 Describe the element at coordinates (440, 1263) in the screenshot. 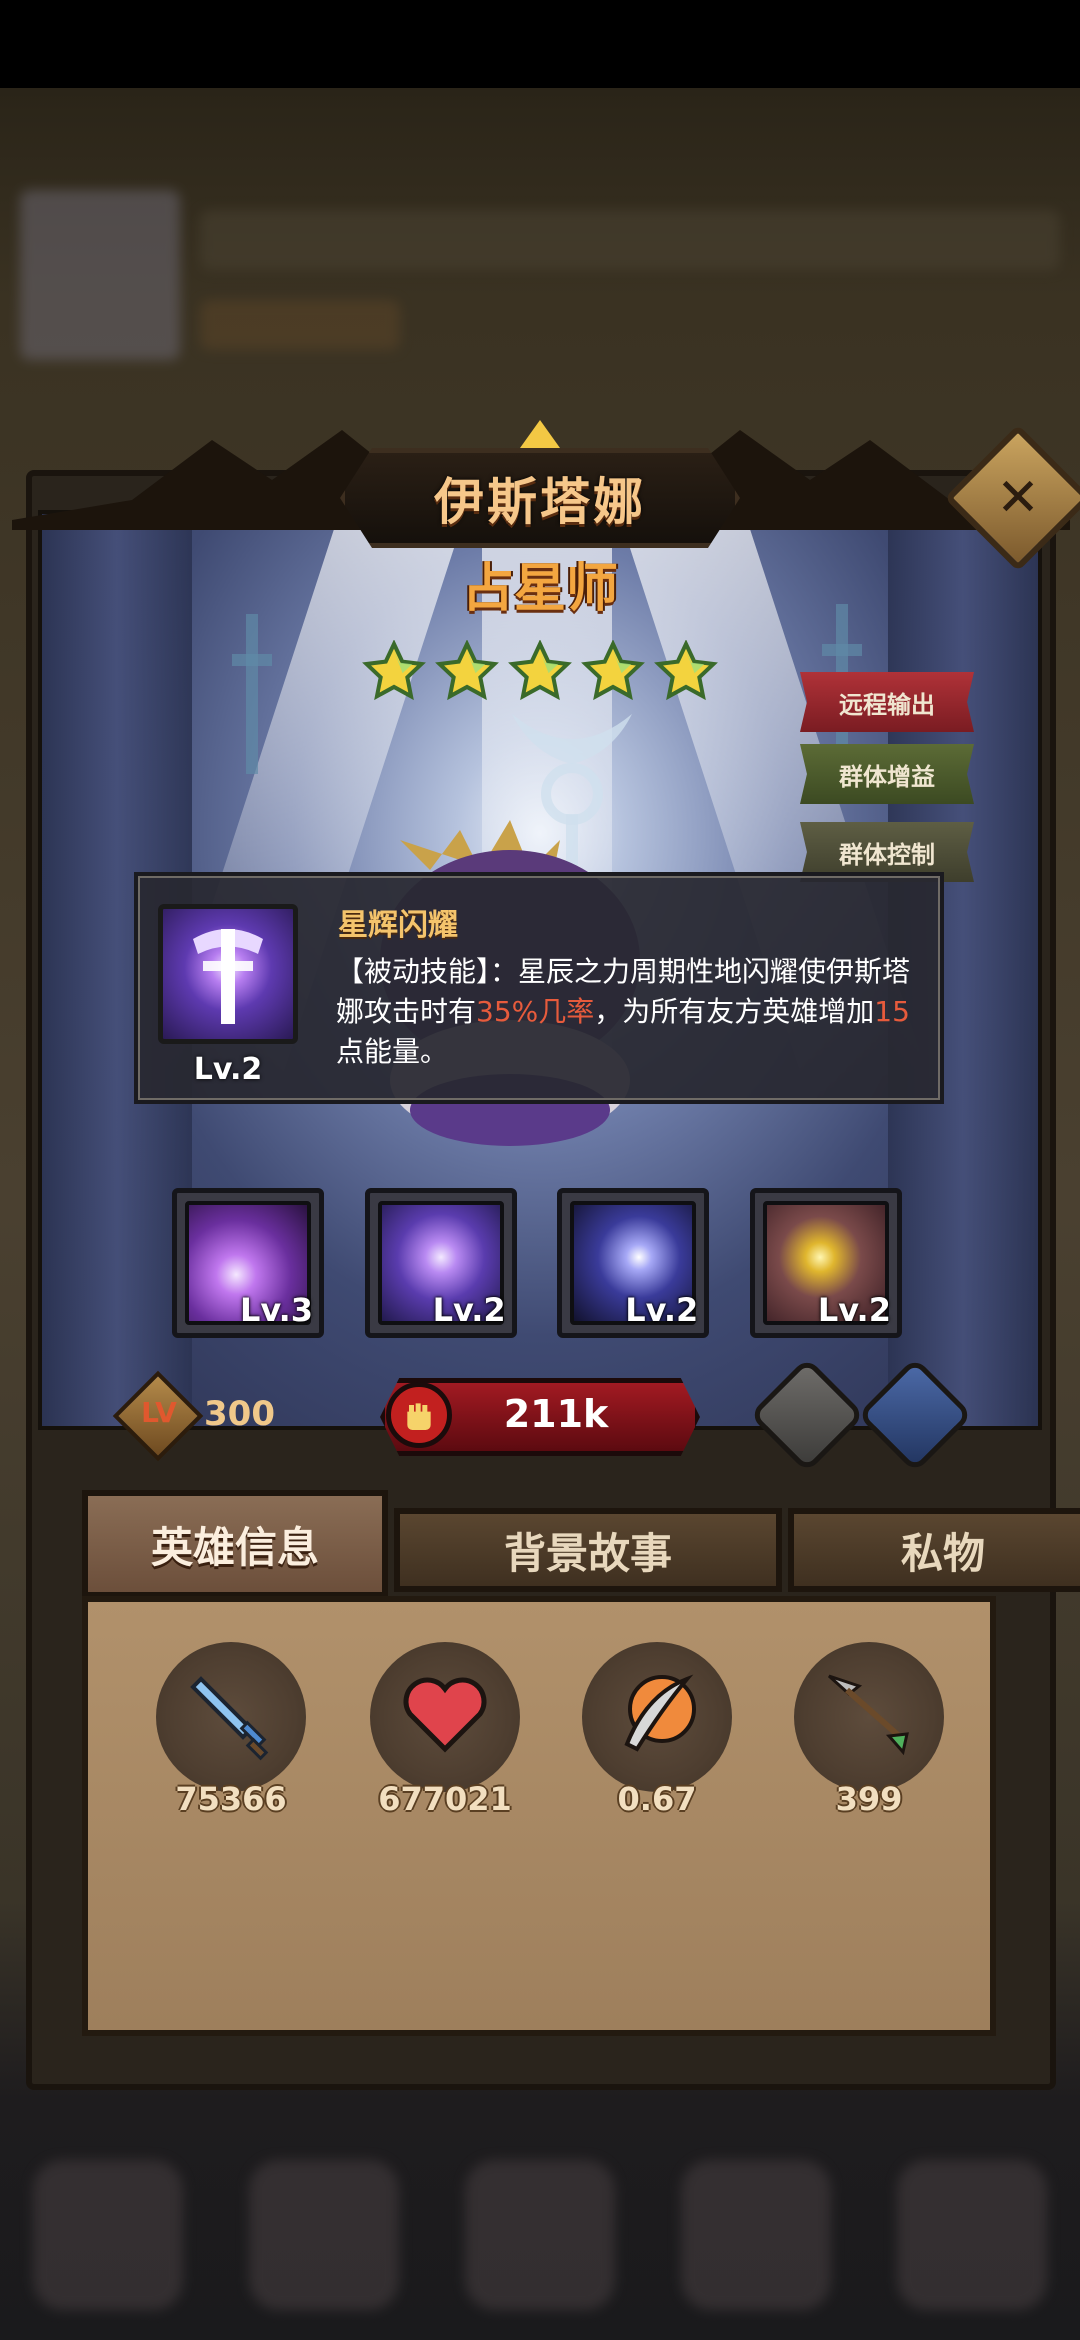

I see `skill-slot-2: Lv.2` at that location.